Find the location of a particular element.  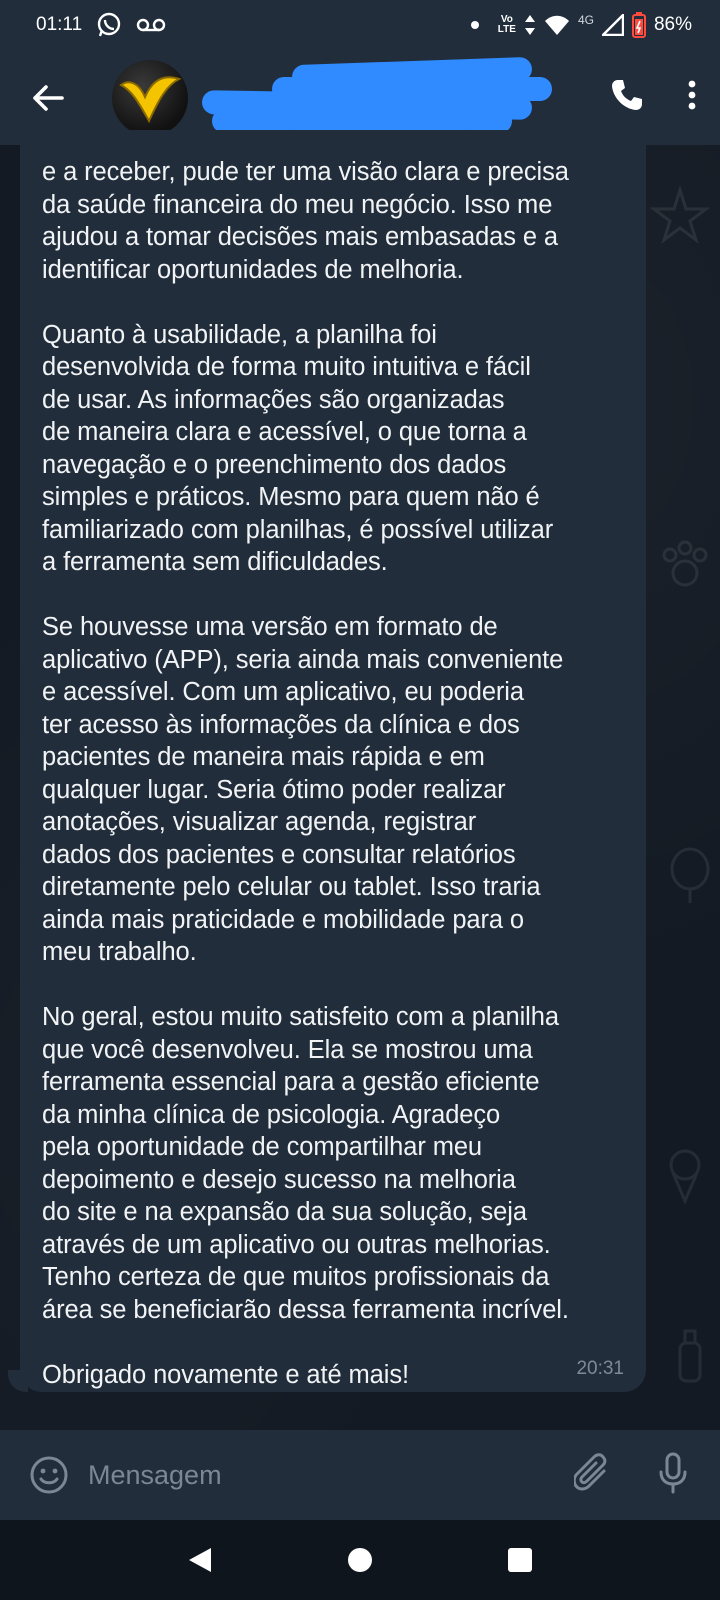

contact-avatar is located at coordinates (150, 97).